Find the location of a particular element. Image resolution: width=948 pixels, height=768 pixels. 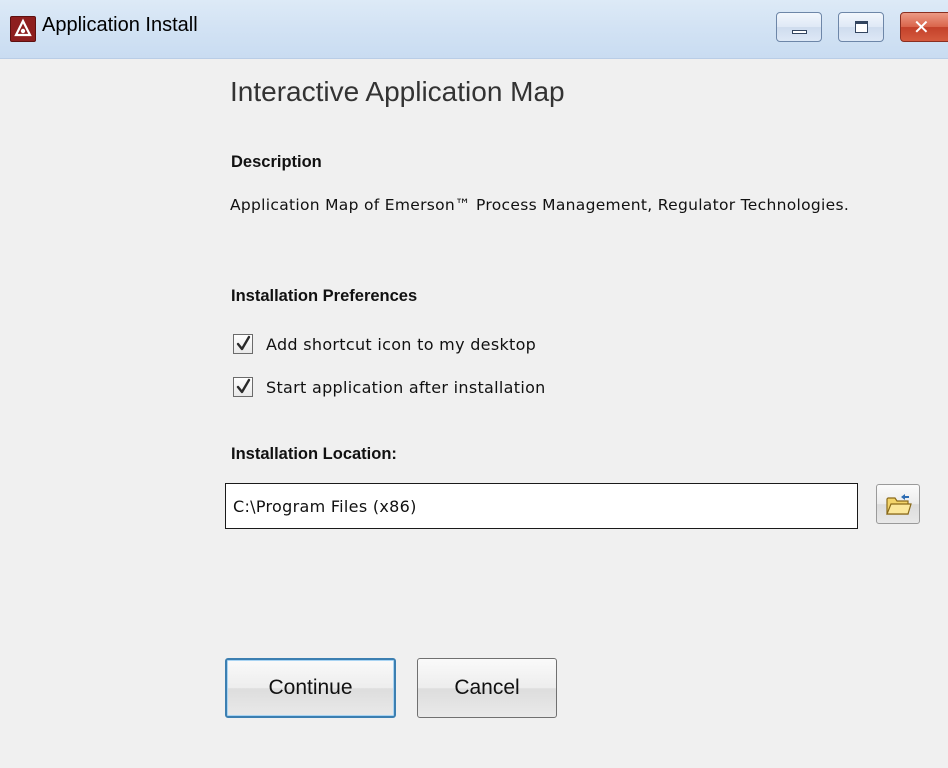

maximize-button is located at coordinates (861, 27).